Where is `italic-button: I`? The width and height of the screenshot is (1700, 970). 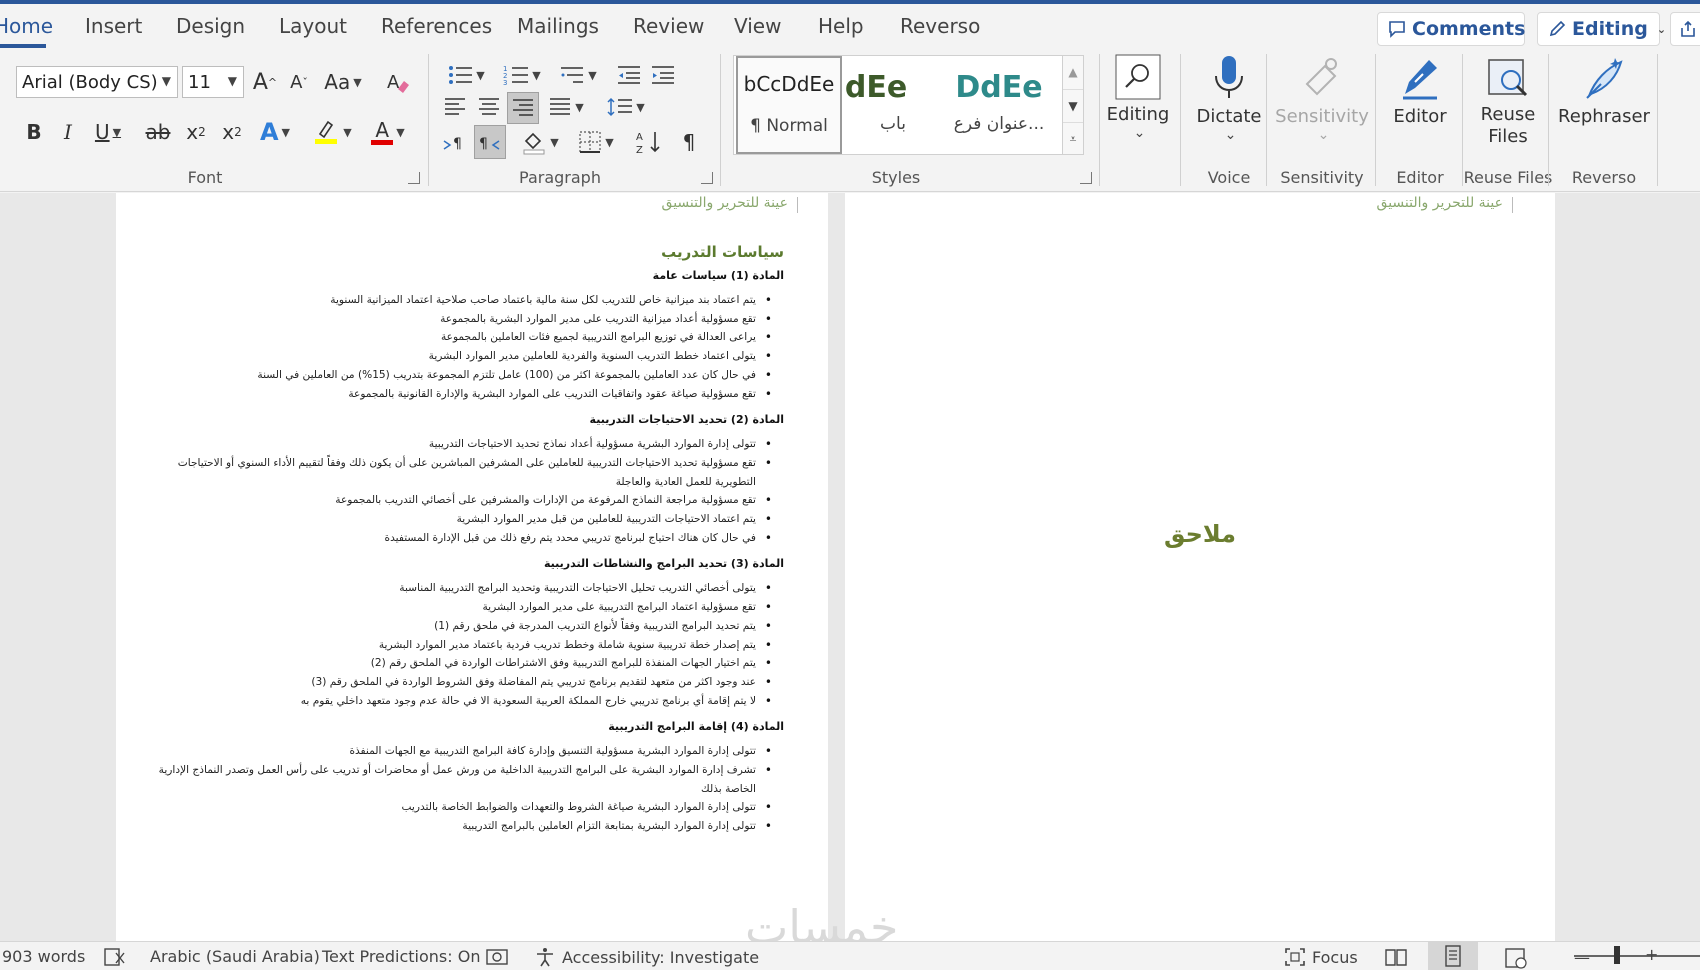
italic-button: I is located at coordinates (68, 132).